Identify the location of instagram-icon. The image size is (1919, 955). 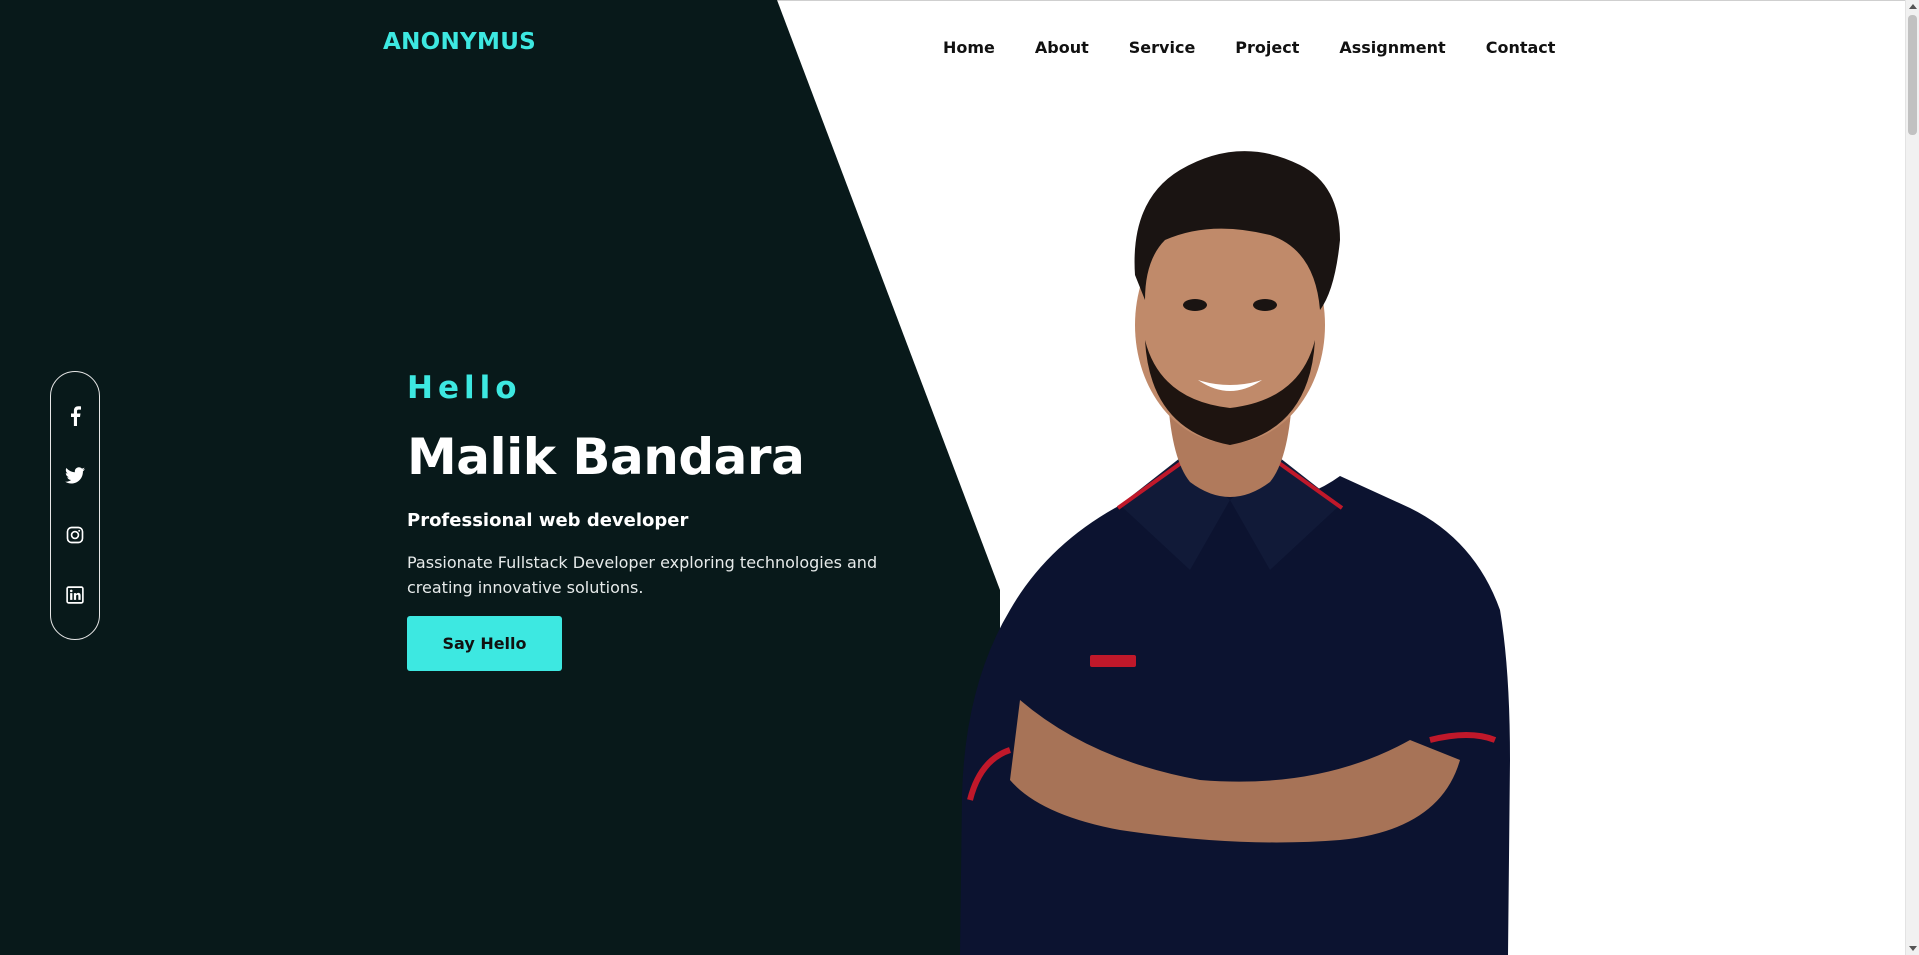
(75, 535).